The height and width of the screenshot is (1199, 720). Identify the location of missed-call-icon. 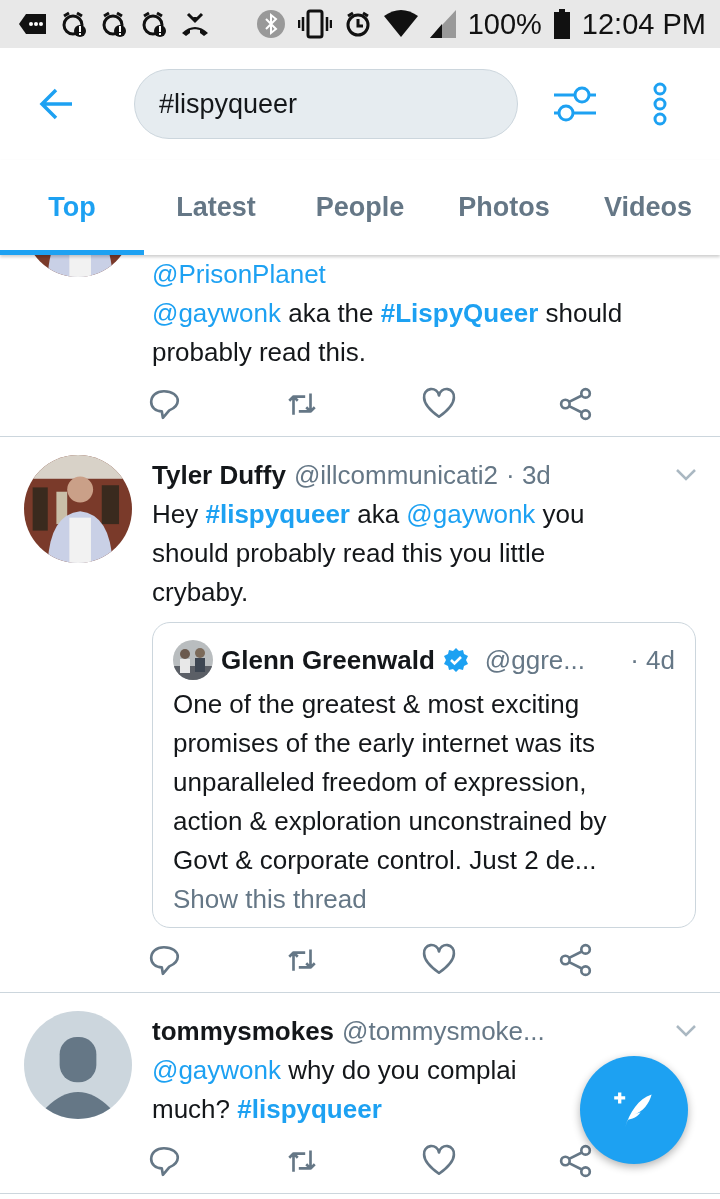
(195, 24).